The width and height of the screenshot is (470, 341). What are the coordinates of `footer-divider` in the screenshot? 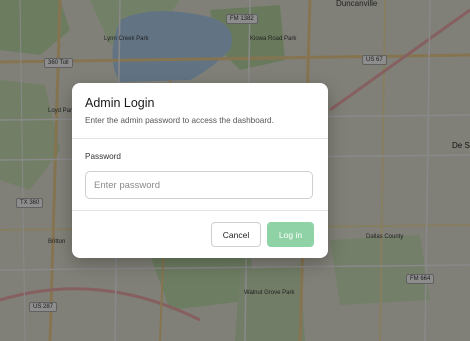 It's located at (200, 210).